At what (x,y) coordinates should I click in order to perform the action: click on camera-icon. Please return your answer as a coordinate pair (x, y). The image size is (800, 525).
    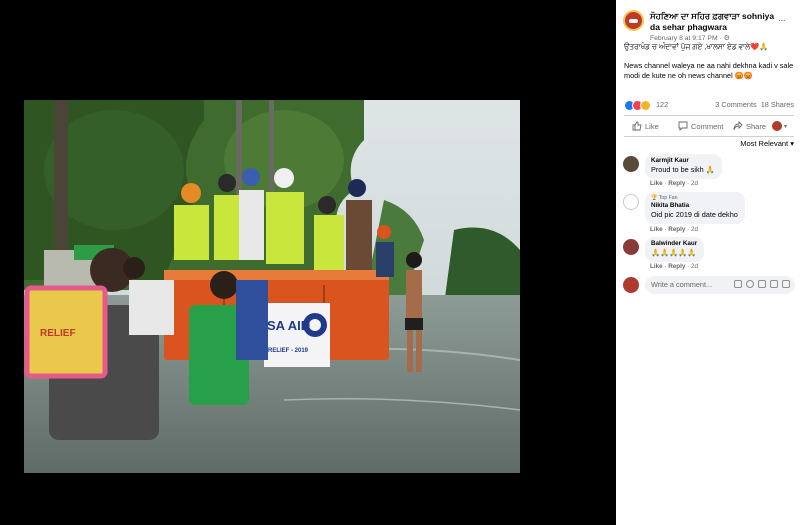
    Looking at the image, I should click on (762, 284).